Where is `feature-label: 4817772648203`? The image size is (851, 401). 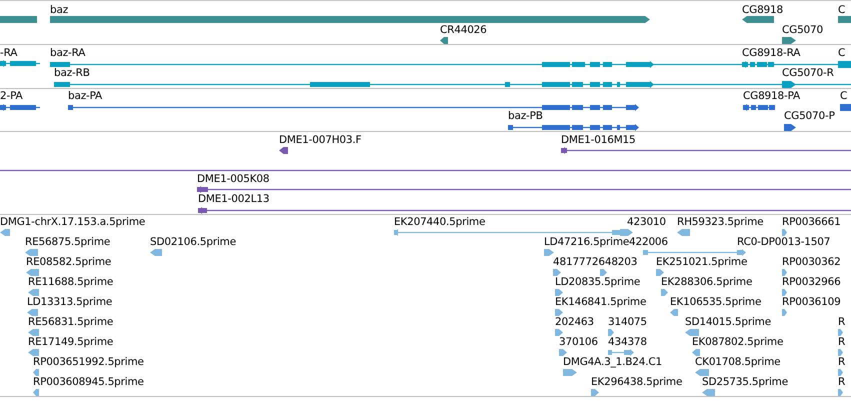
feature-label: 4817772648203 is located at coordinates (595, 262).